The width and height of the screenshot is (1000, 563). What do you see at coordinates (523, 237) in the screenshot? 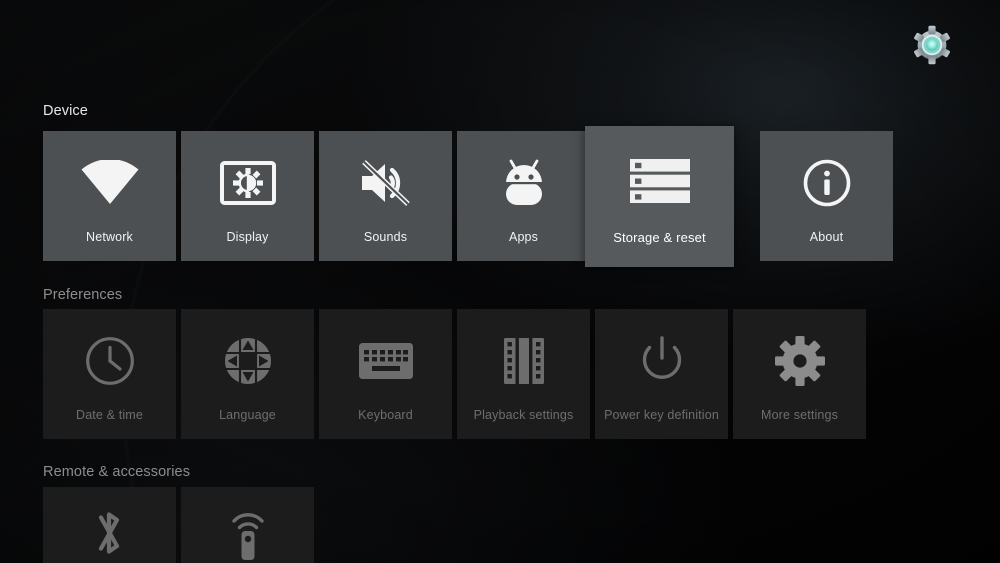
I see `tile-label: Apps` at bounding box center [523, 237].